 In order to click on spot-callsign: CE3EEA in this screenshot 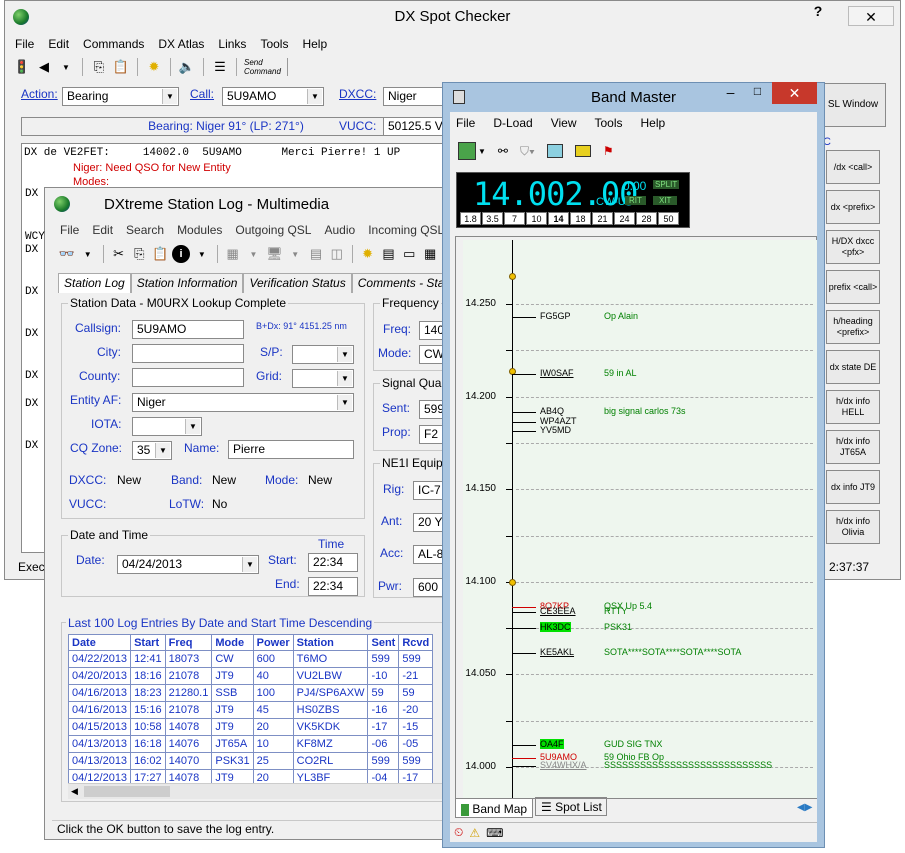, I will do `click(558, 611)`.